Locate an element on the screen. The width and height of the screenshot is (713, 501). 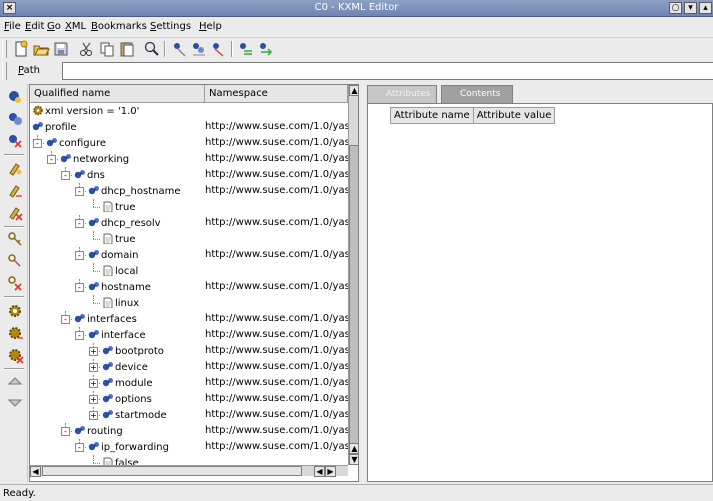
find-icon is located at coordinates (152, 49).